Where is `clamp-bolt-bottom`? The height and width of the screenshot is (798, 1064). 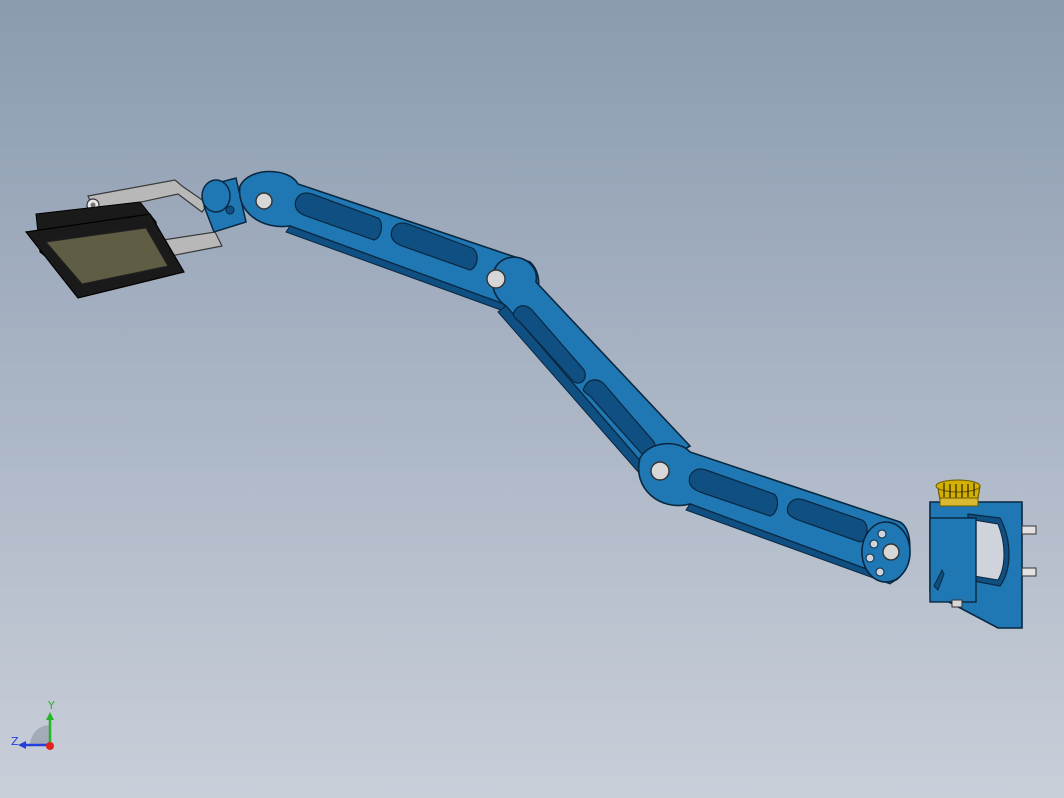 clamp-bolt-bottom is located at coordinates (957, 603).